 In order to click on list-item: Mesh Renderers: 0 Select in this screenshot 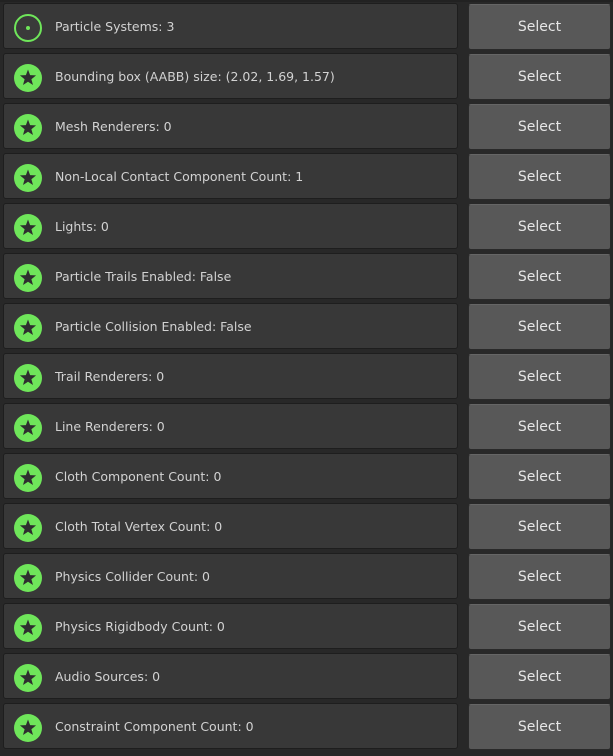, I will do `click(306, 128)`.